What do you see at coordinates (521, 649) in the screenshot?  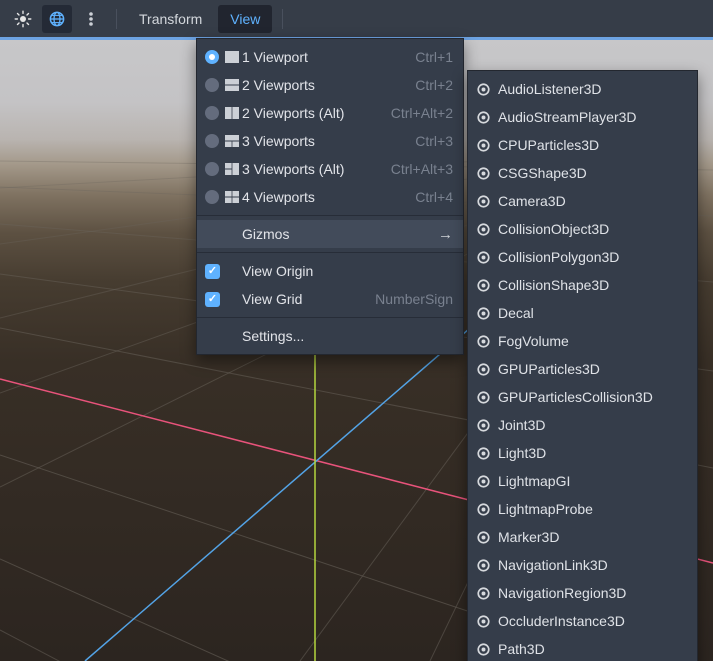 I see `gizmo-item-label: Path3D` at bounding box center [521, 649].